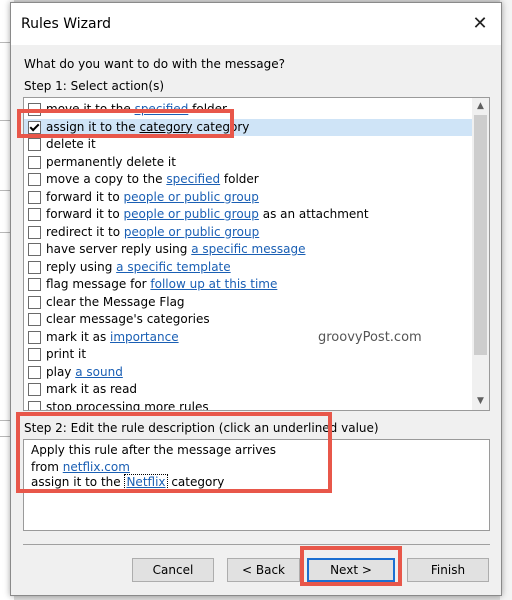  I want to click on action-row: mark it as read, so click(248, 389).